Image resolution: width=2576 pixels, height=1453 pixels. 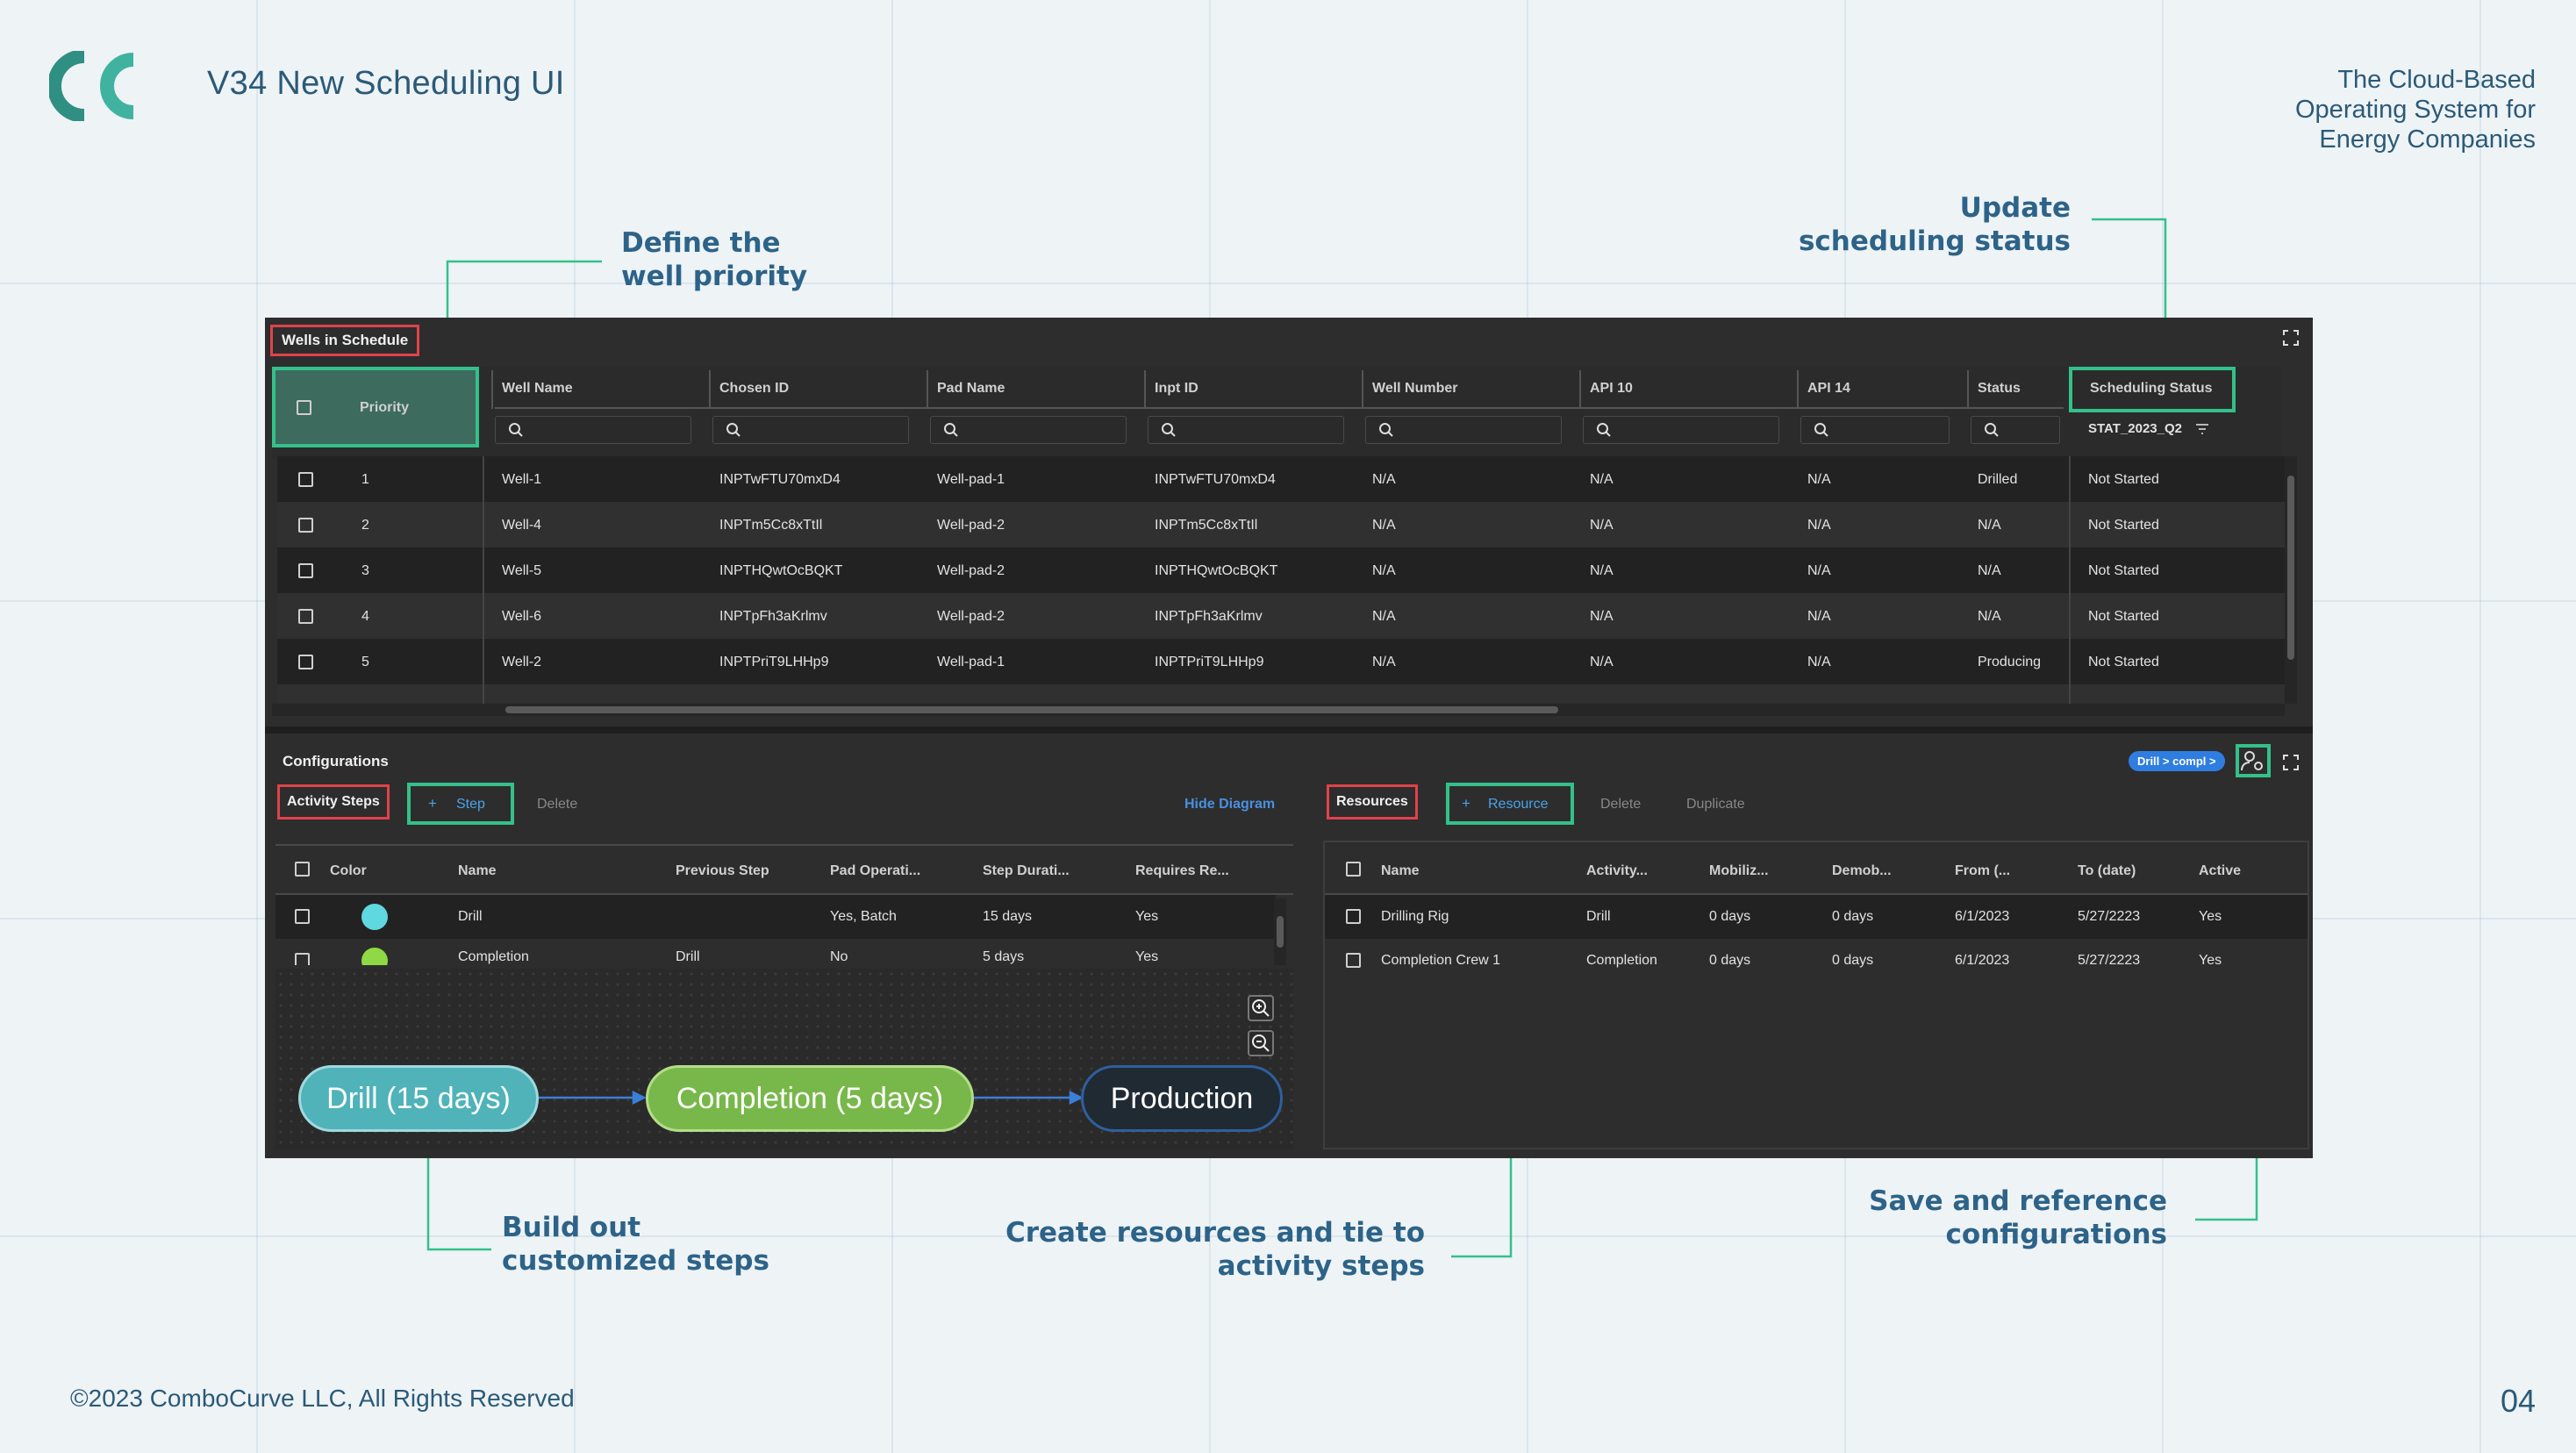 I want to click on filter-status, so click(x=2015, y=430).